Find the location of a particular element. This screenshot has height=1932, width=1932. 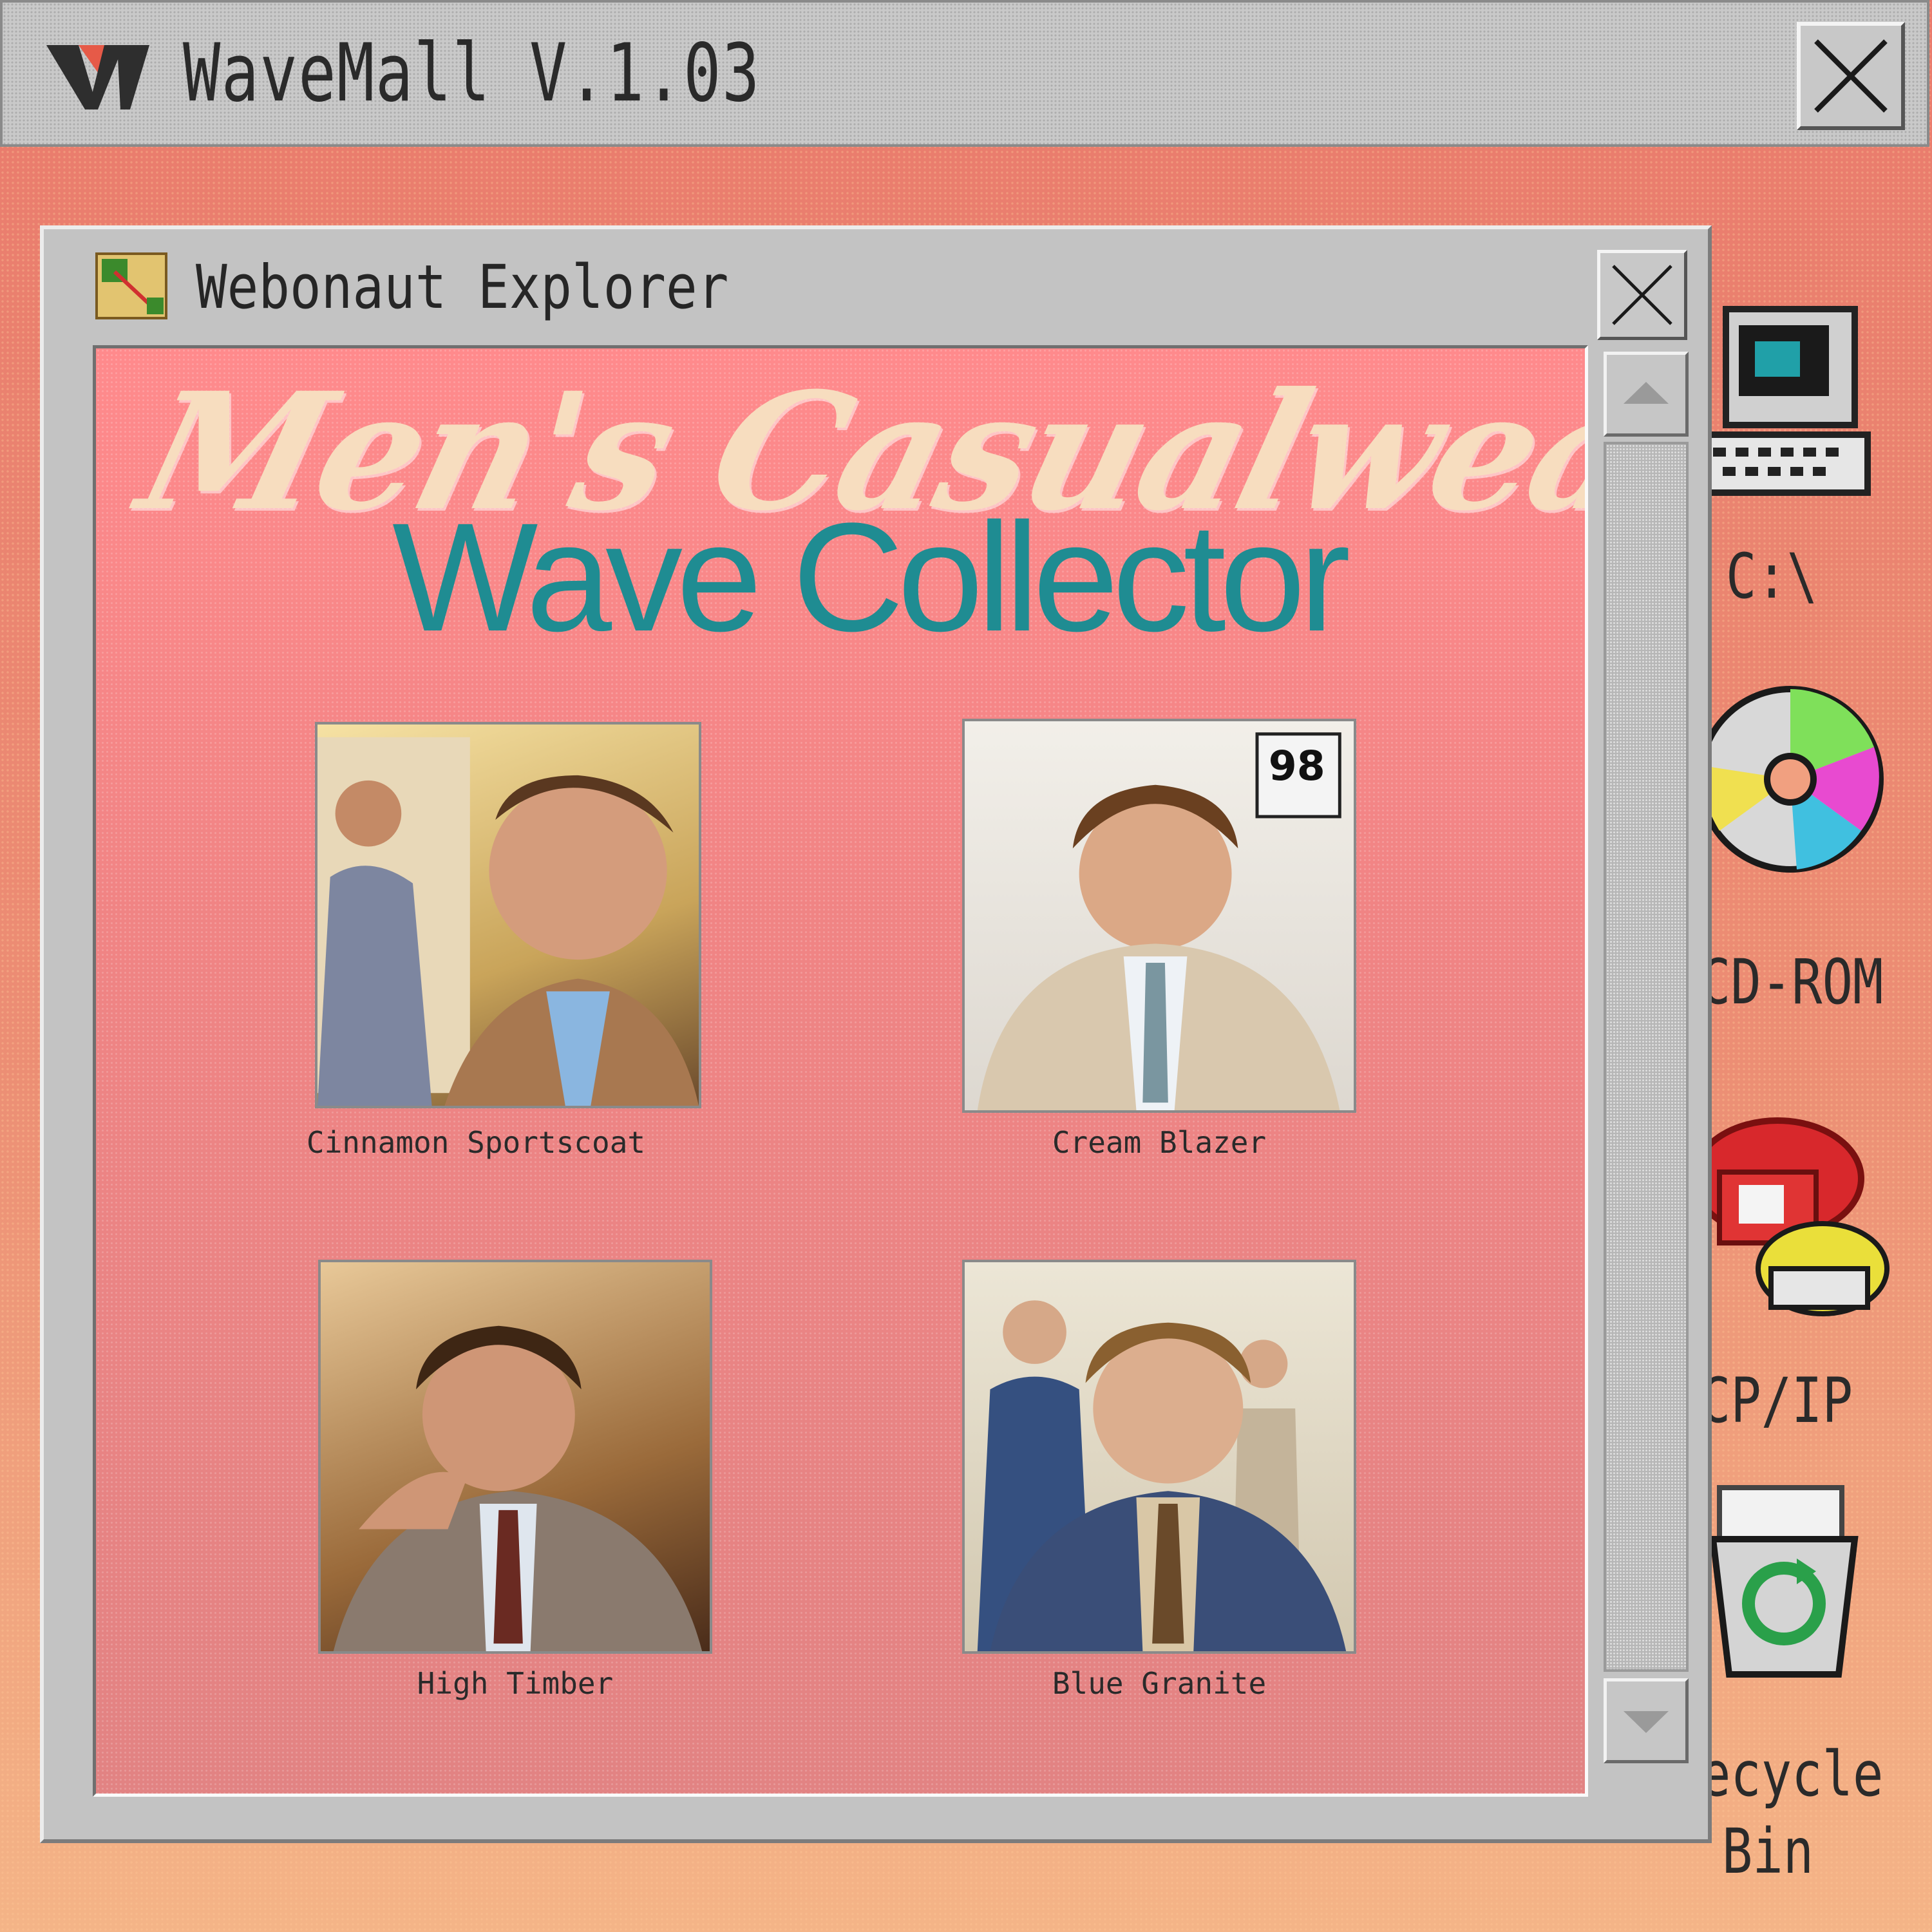

product-card: Blue Granite is located at coordinates (1159, 1481).